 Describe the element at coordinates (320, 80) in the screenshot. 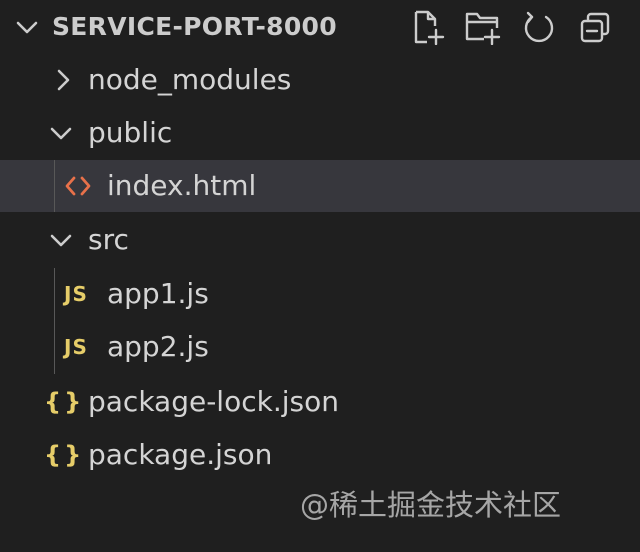

I see `tree-item-node-modules: node_modules` at that location.